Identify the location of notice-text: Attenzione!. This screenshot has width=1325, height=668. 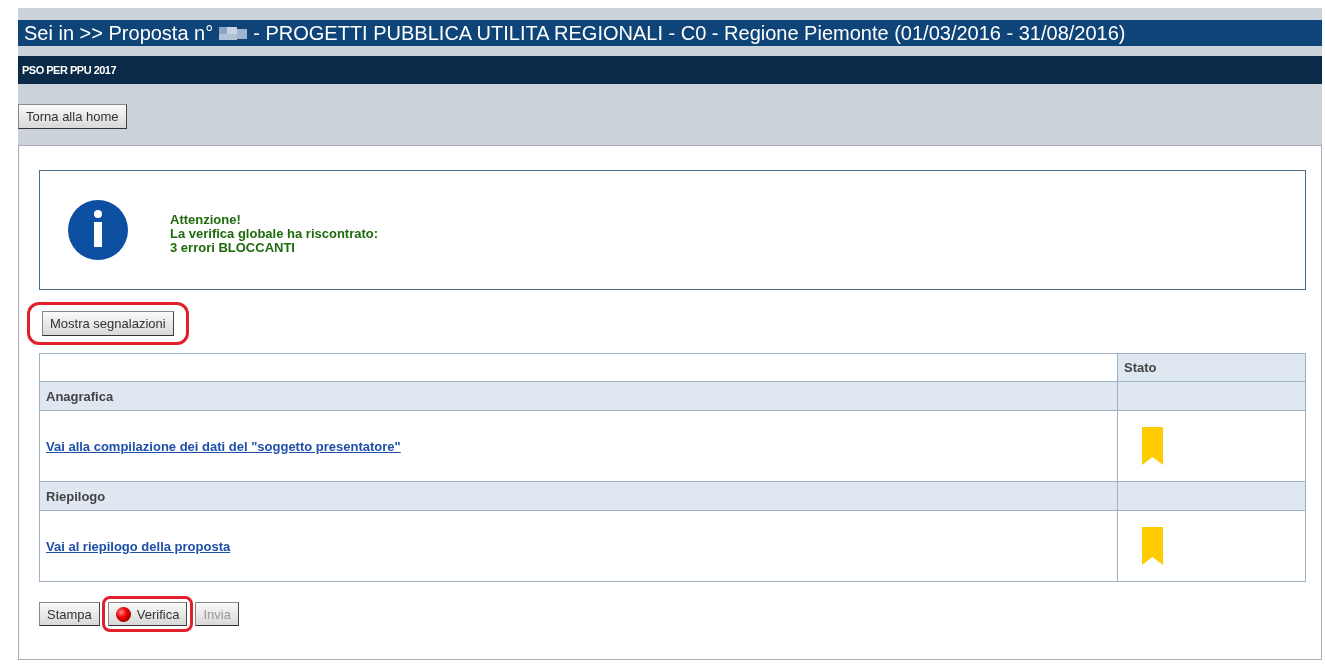
(206, 220).